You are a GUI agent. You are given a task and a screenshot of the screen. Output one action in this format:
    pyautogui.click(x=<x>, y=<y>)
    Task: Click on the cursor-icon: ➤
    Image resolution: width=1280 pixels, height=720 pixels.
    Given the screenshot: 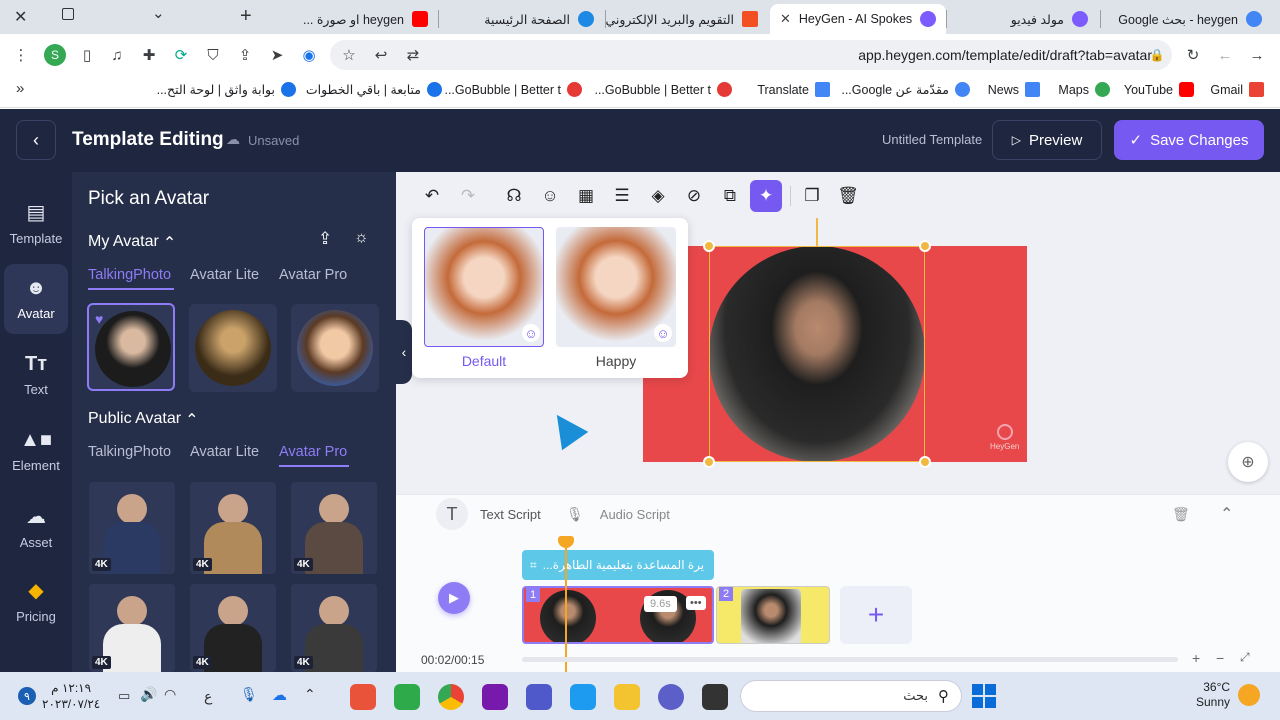 What is the action you would take?
    pyautogui.click(x=277, y=55)
    